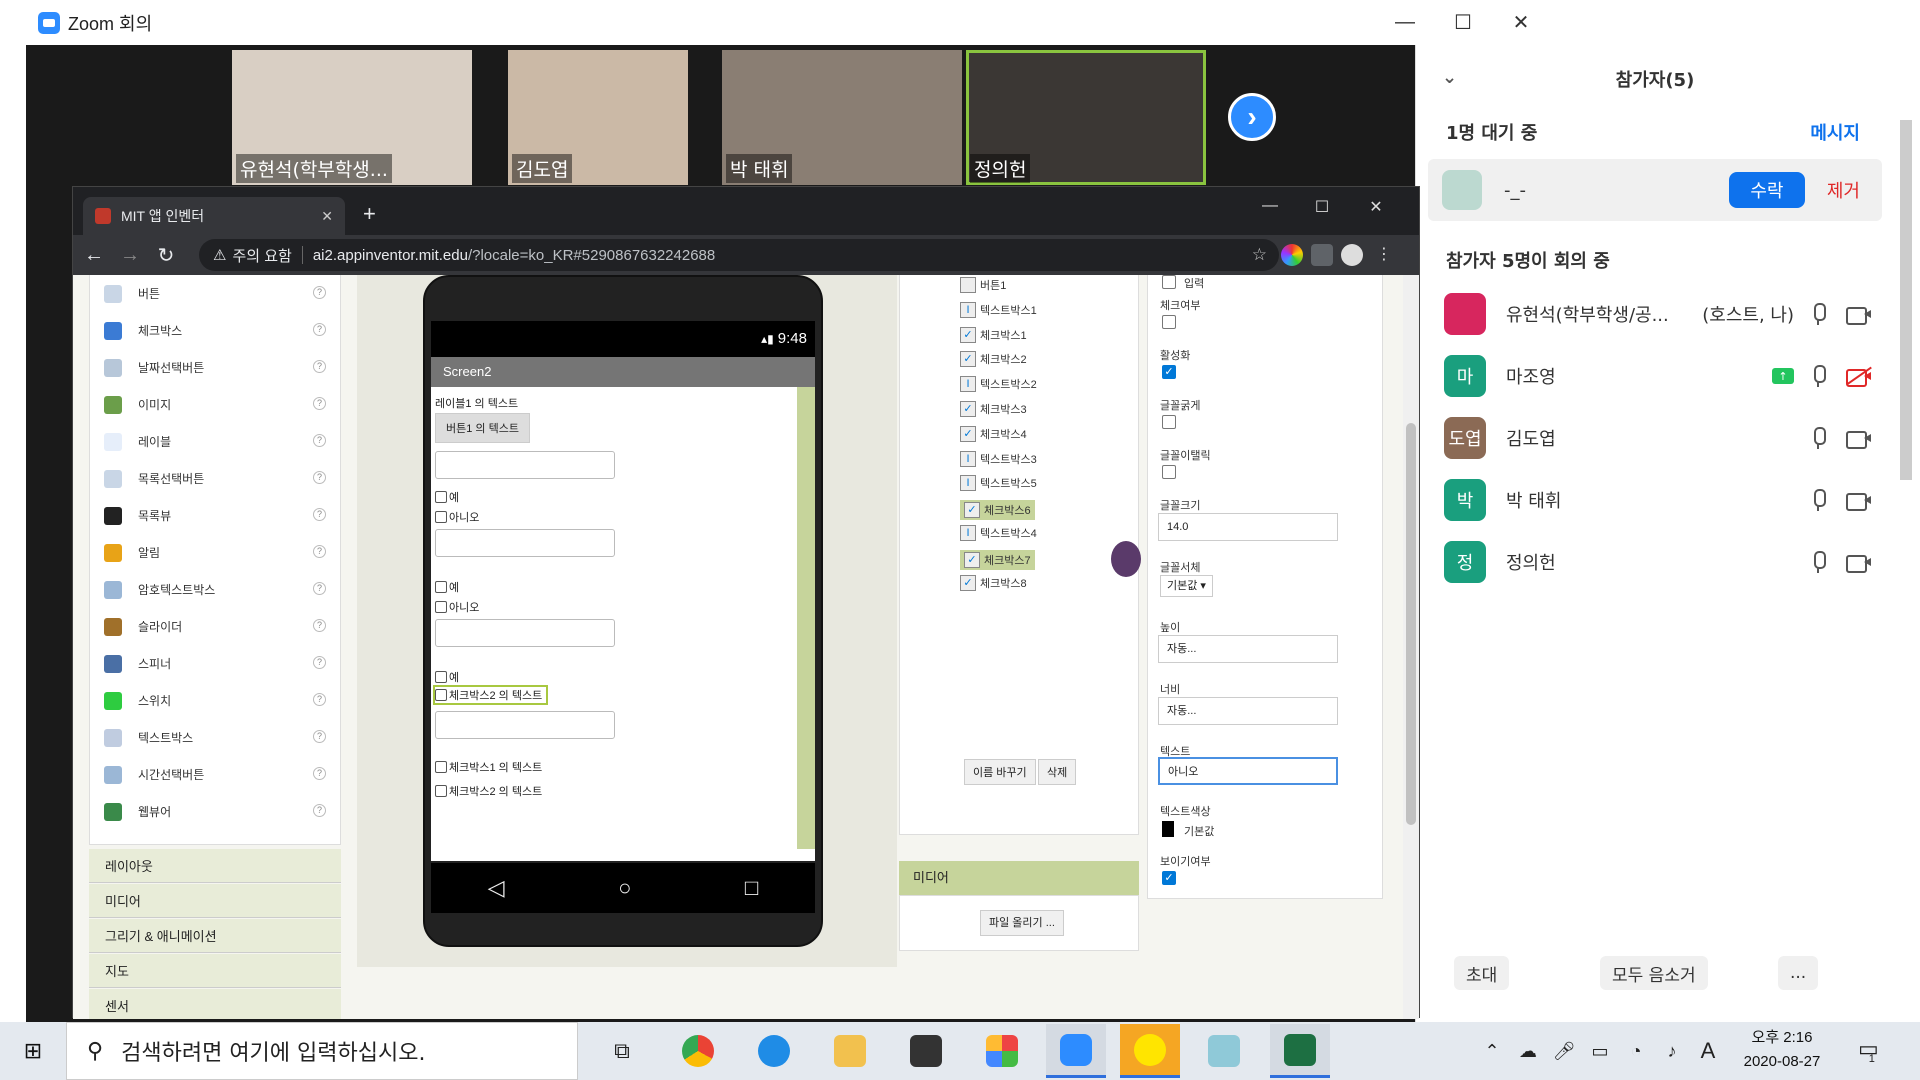 The height and width of the screenshot is (1080, 1920). I want to click on component-tree-item: I 텍스트박스3, so click(998, 458).